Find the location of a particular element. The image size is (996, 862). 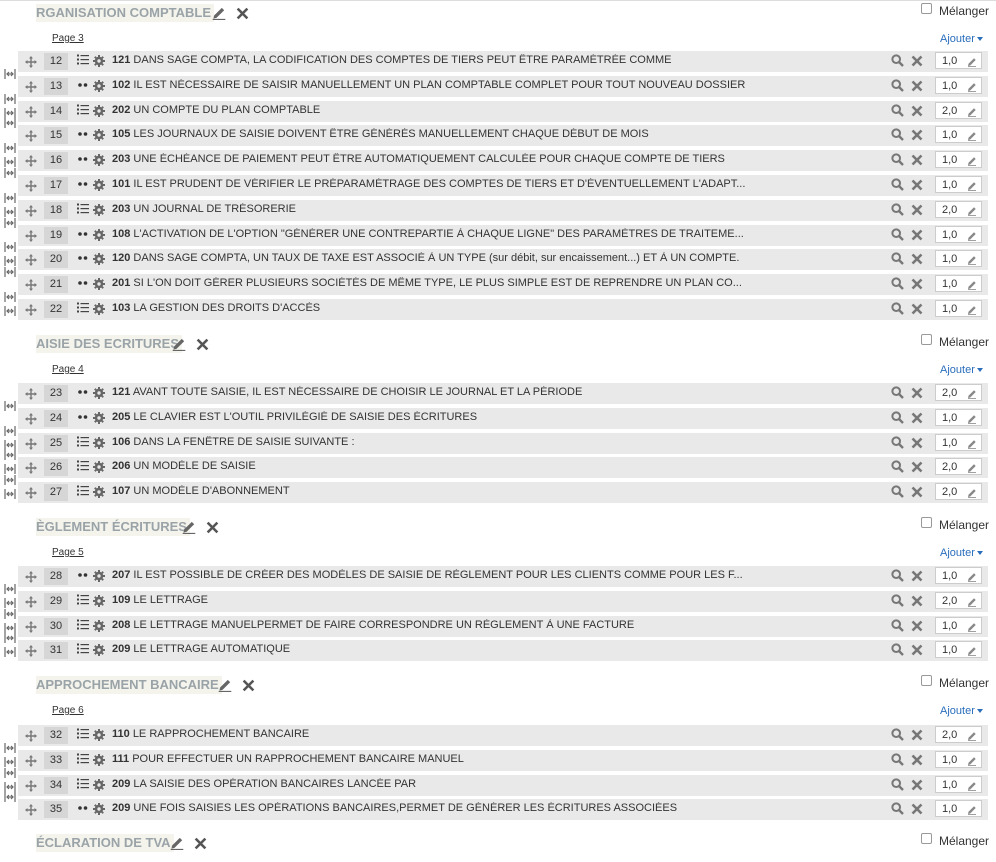

question-row: 27 107 UN MODÈLE D'ABONNEMENT 2,0 is located at coordinates (503, 493).